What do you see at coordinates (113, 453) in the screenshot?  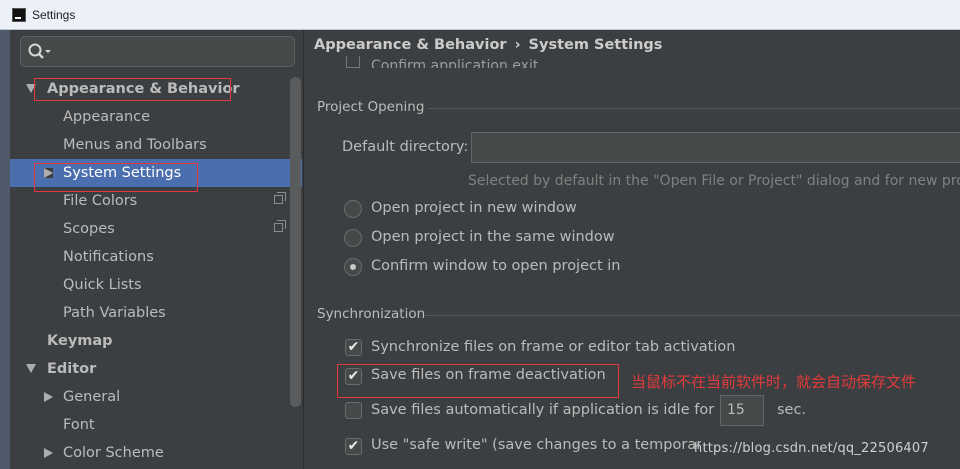 I see `tree-item-label: Color Scheme` at bounding box center [113, 453].